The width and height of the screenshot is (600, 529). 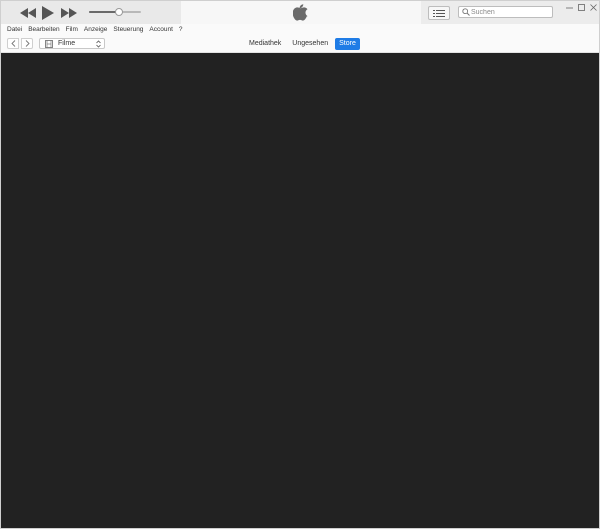 I want to click on volume-slider, so click(x=115, y=12).